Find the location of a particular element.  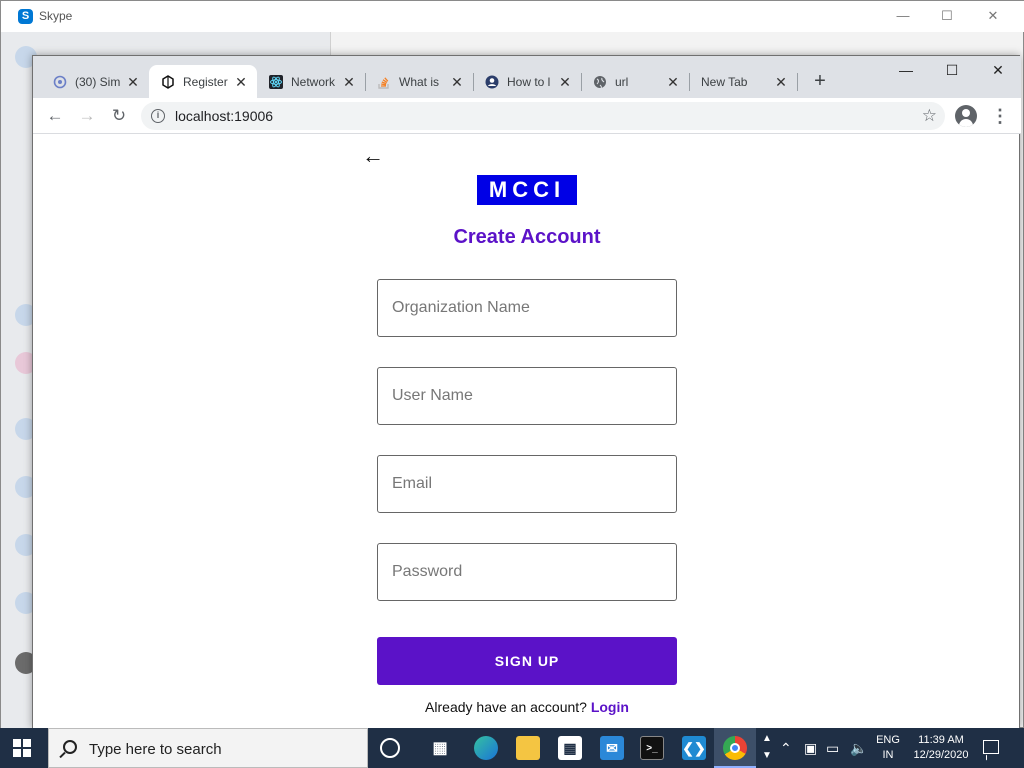

tab-title: New Tab is located at coordinates (724, 81).